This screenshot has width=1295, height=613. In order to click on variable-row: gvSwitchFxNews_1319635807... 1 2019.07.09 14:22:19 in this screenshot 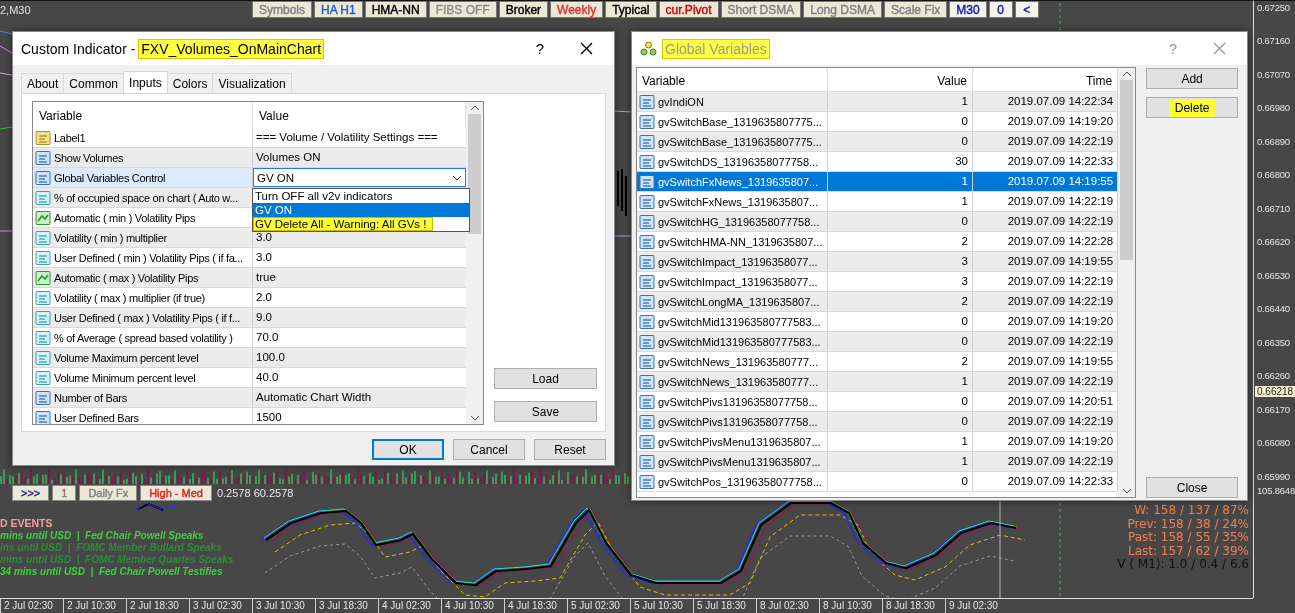, I will do `click(878, 202)`.